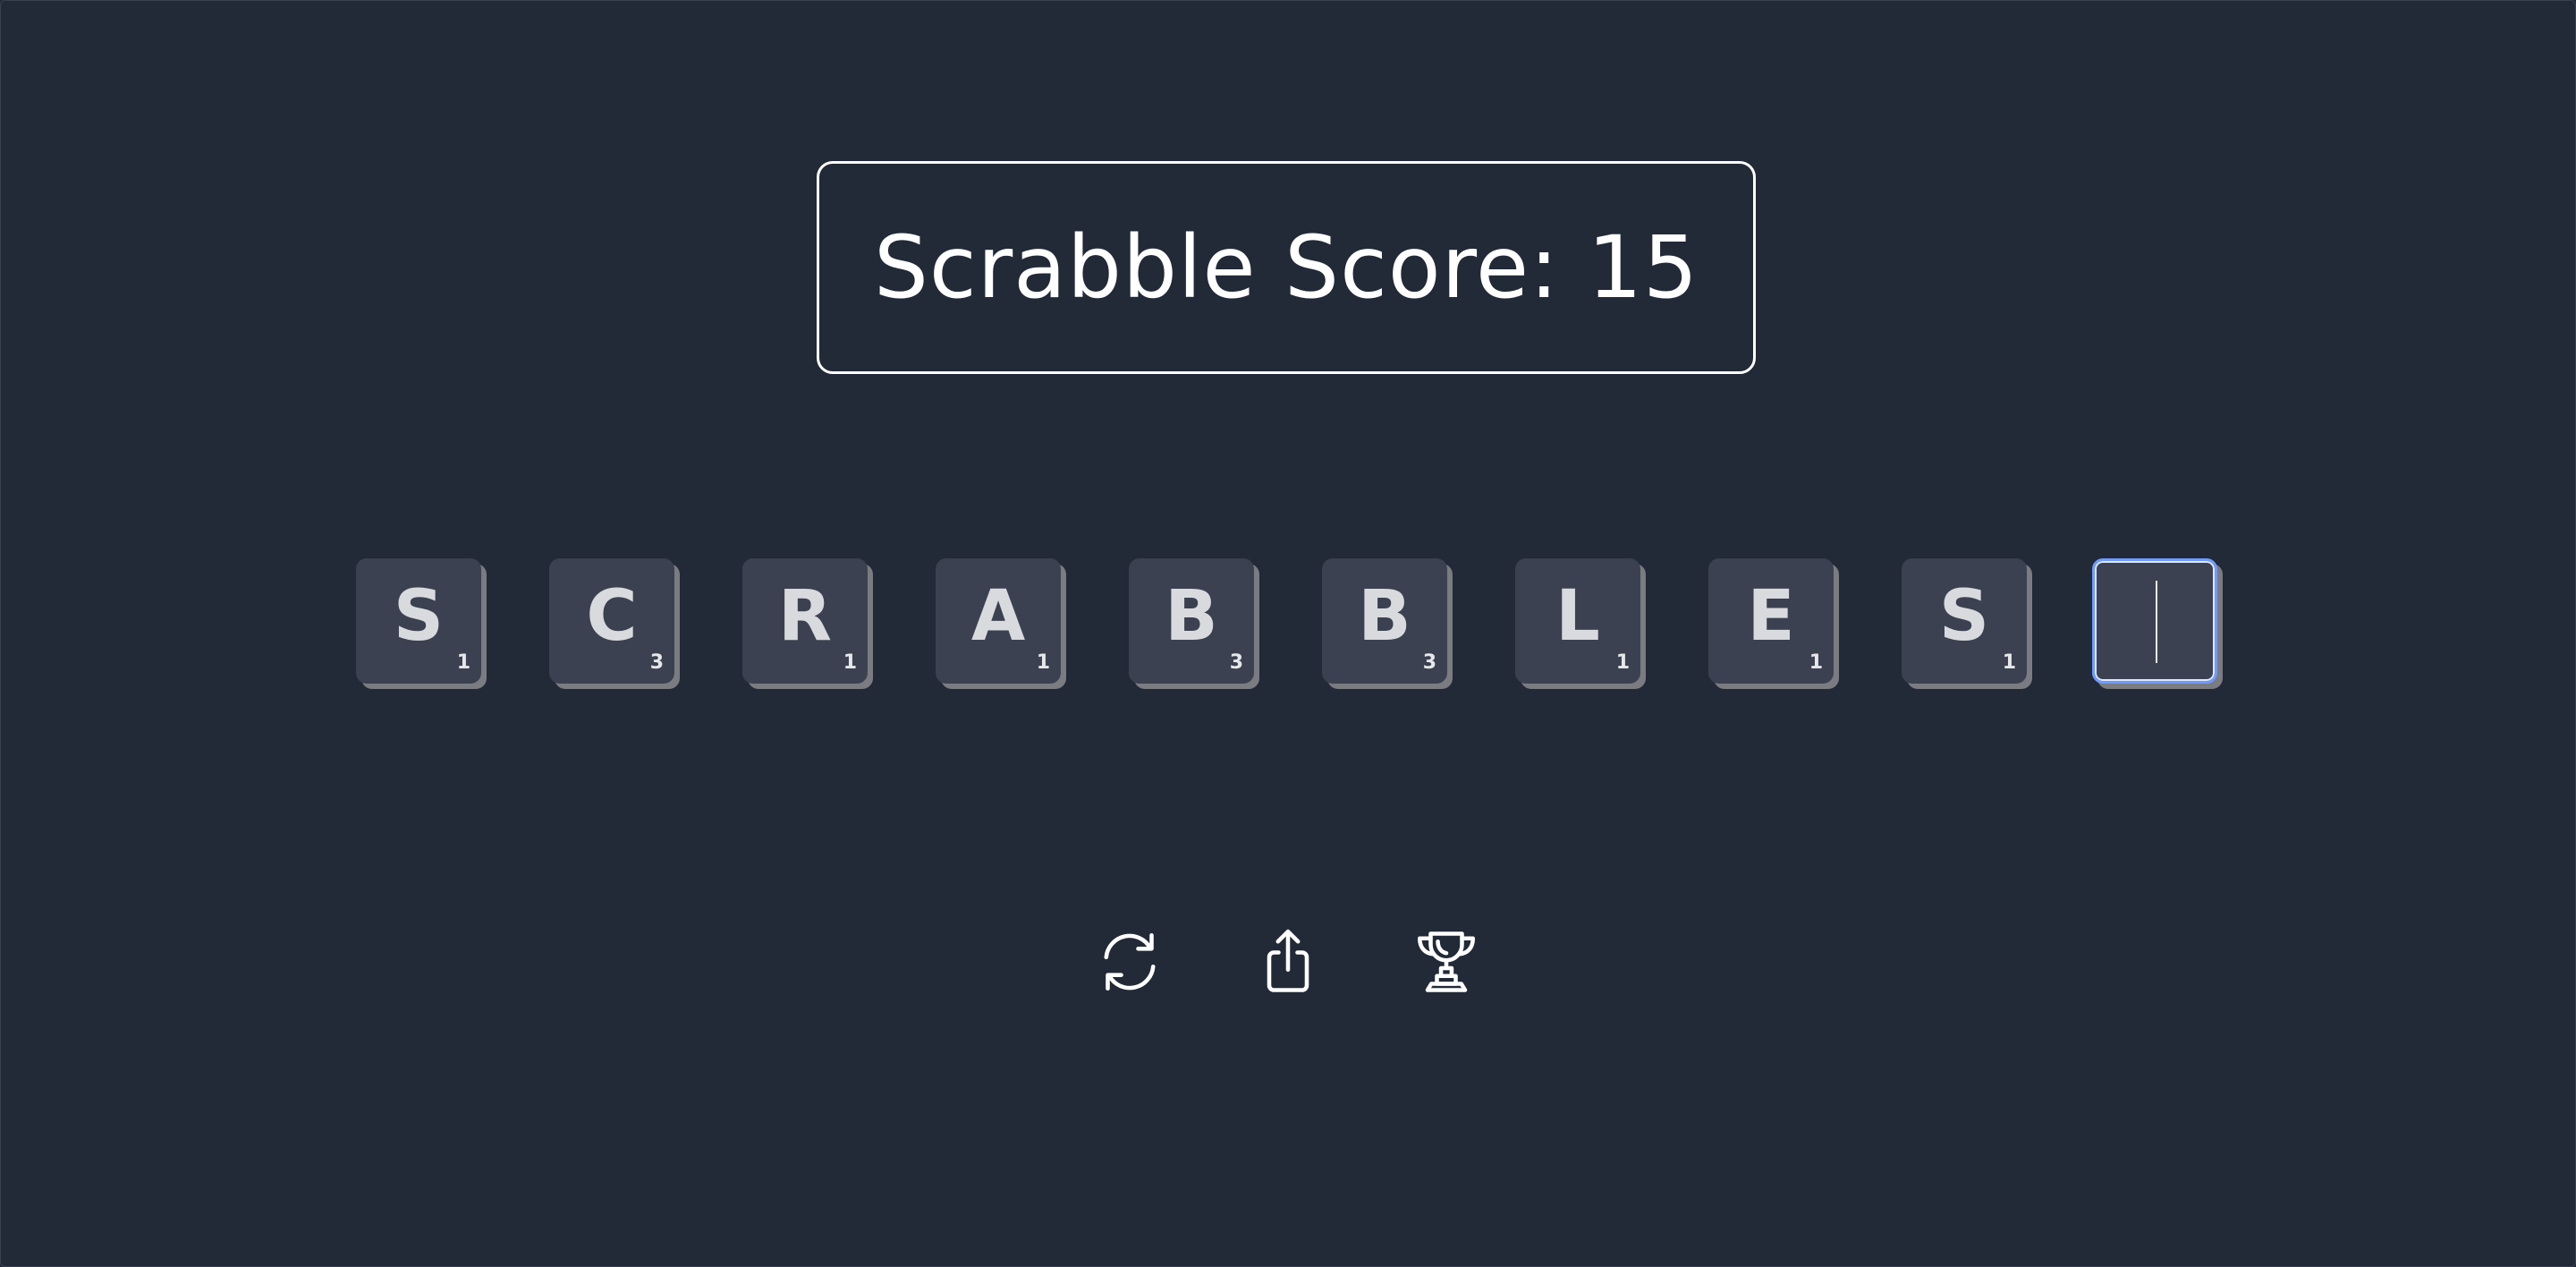 Image resolution: width=2576 pixels, height=1267 pixels. I want to click on share-icon, so click(1288, 962).